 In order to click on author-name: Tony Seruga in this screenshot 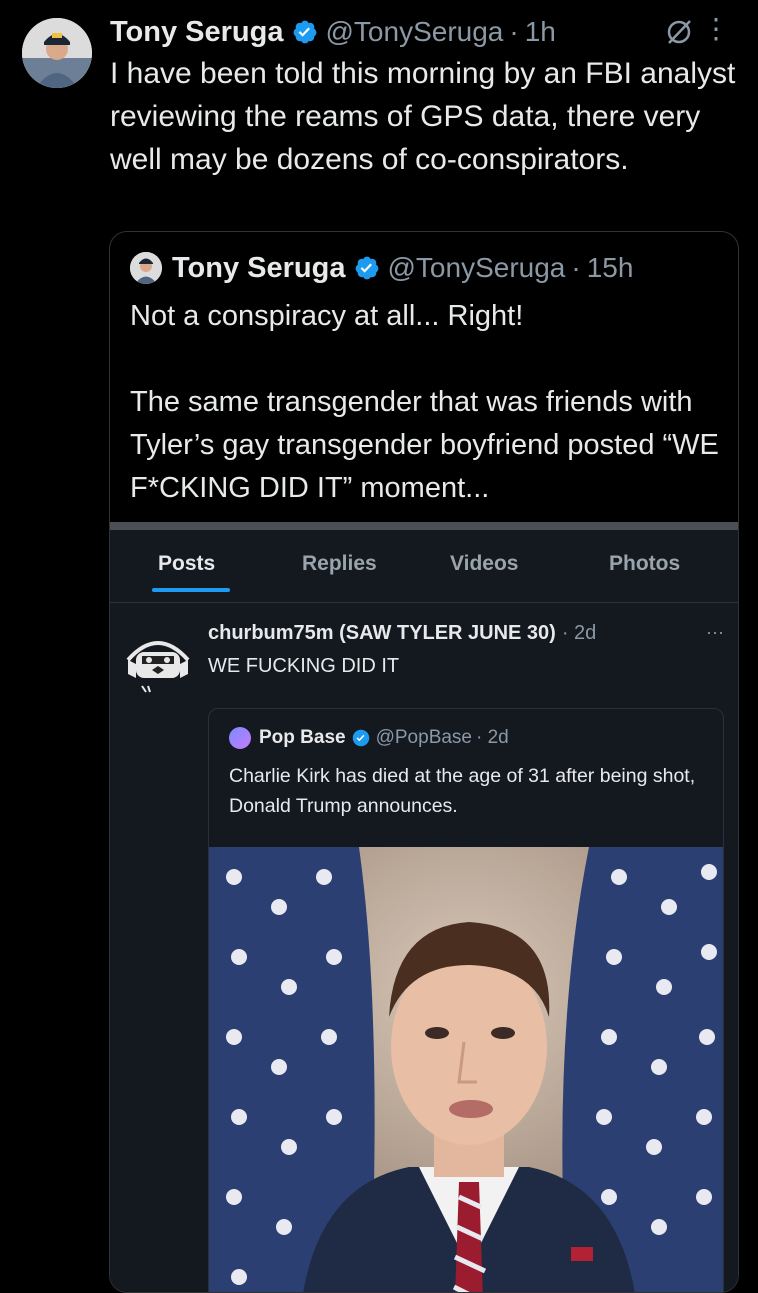, I will do `click(197, 32)`.